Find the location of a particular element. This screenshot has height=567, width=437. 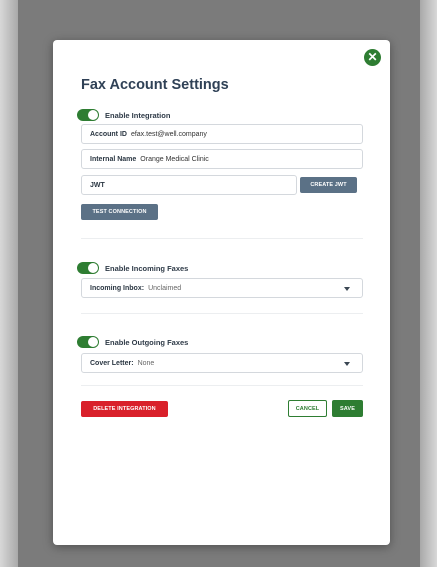

enable-incoming-toggle is located at coordinates (88, 268).